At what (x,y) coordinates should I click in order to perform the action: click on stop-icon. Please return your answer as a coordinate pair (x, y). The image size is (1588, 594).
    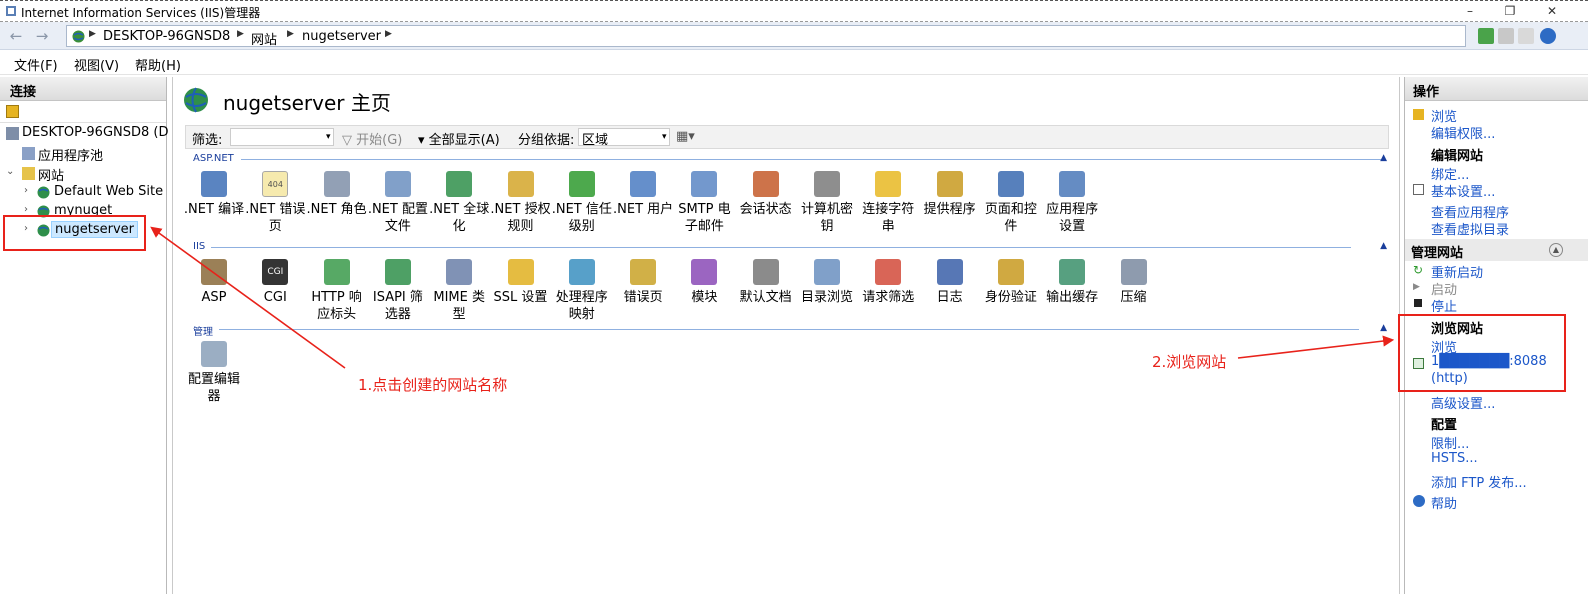
    Looking at the image, I should click on (1506, 36).